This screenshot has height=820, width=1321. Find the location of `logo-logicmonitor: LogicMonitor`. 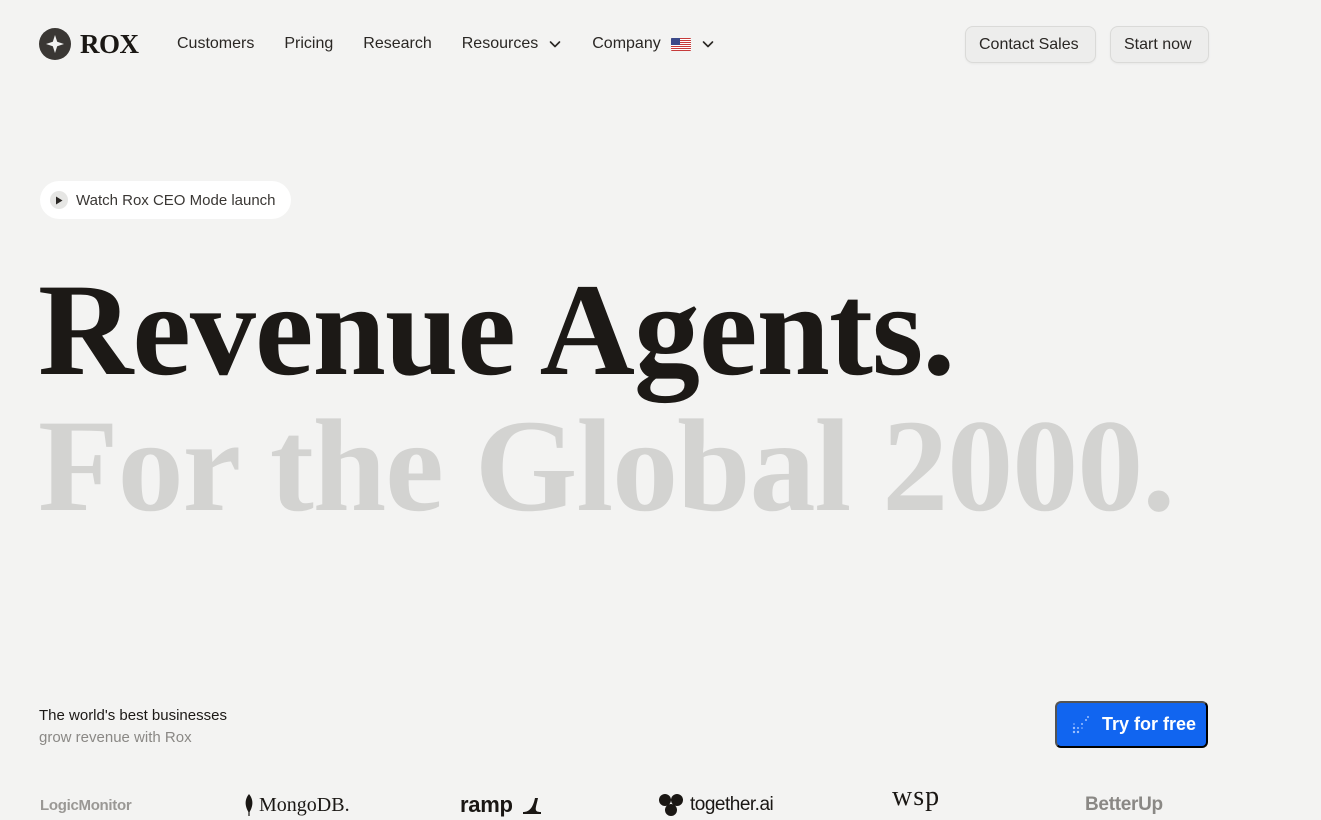

logo-logicmonitor: LogicMonitor is located at coordinates (86, 805).